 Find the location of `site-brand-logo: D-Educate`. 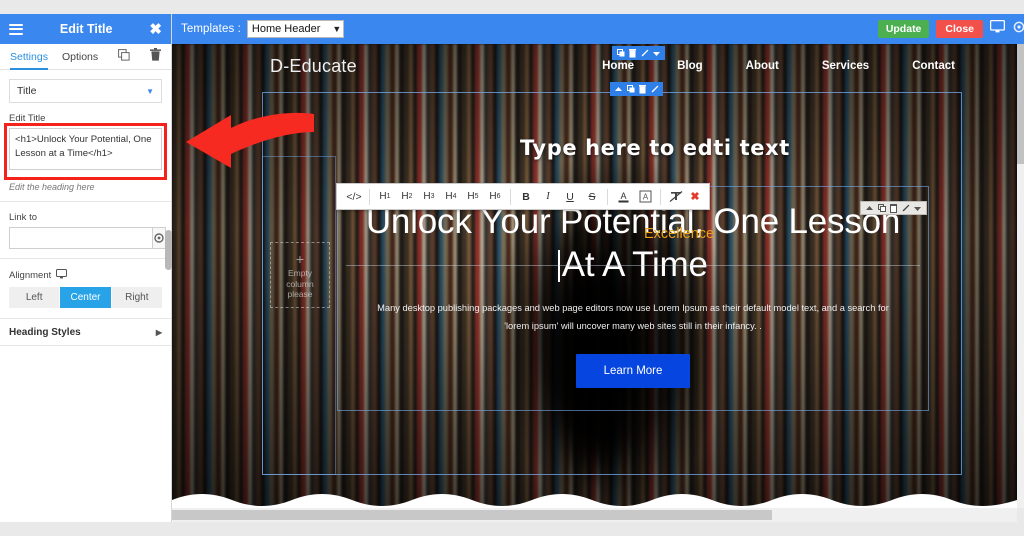

site-brand-logo: D-Educate is located at coordinates (313, 66).